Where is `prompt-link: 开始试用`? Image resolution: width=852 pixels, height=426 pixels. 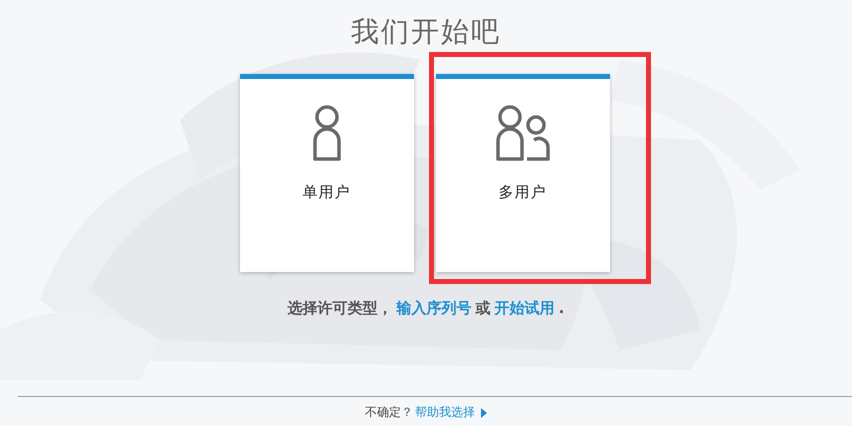
prompt-link: 开始试用 is located at coordinates (524, 308).